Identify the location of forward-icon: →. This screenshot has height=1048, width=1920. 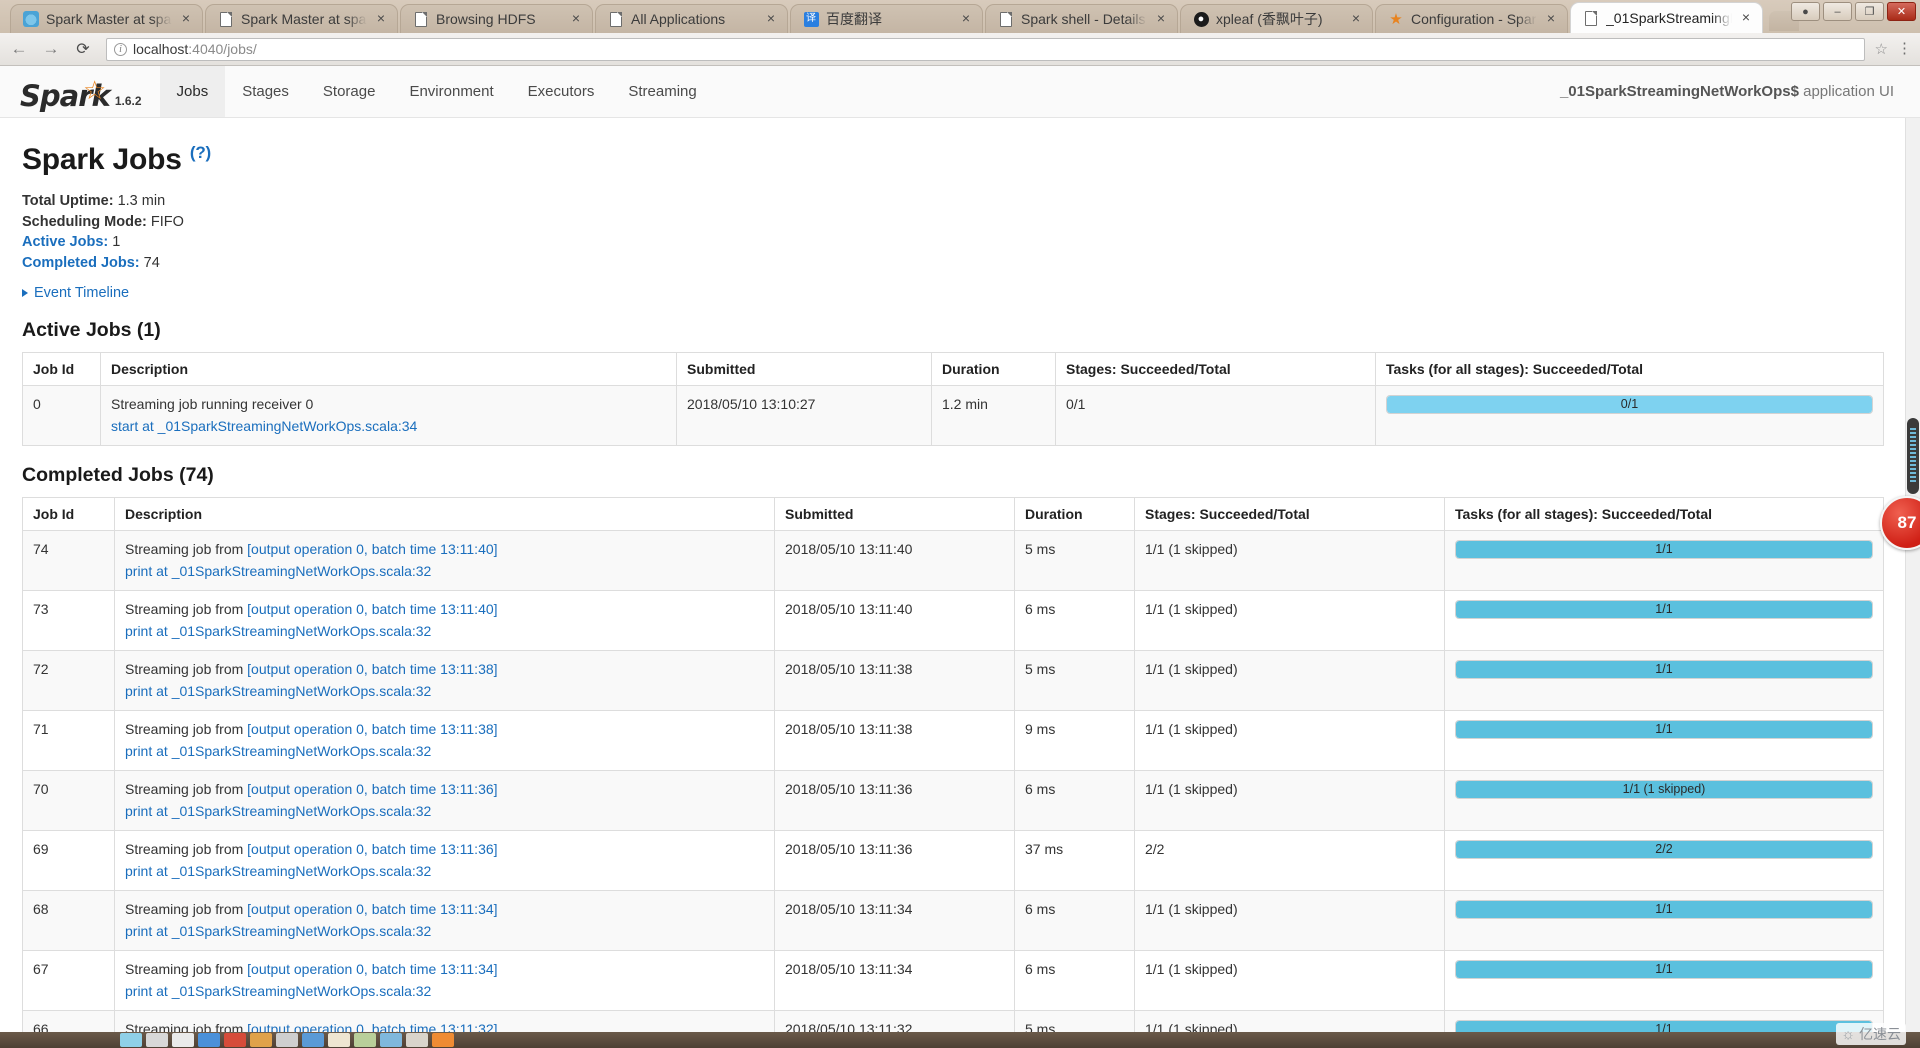
(51, 49).